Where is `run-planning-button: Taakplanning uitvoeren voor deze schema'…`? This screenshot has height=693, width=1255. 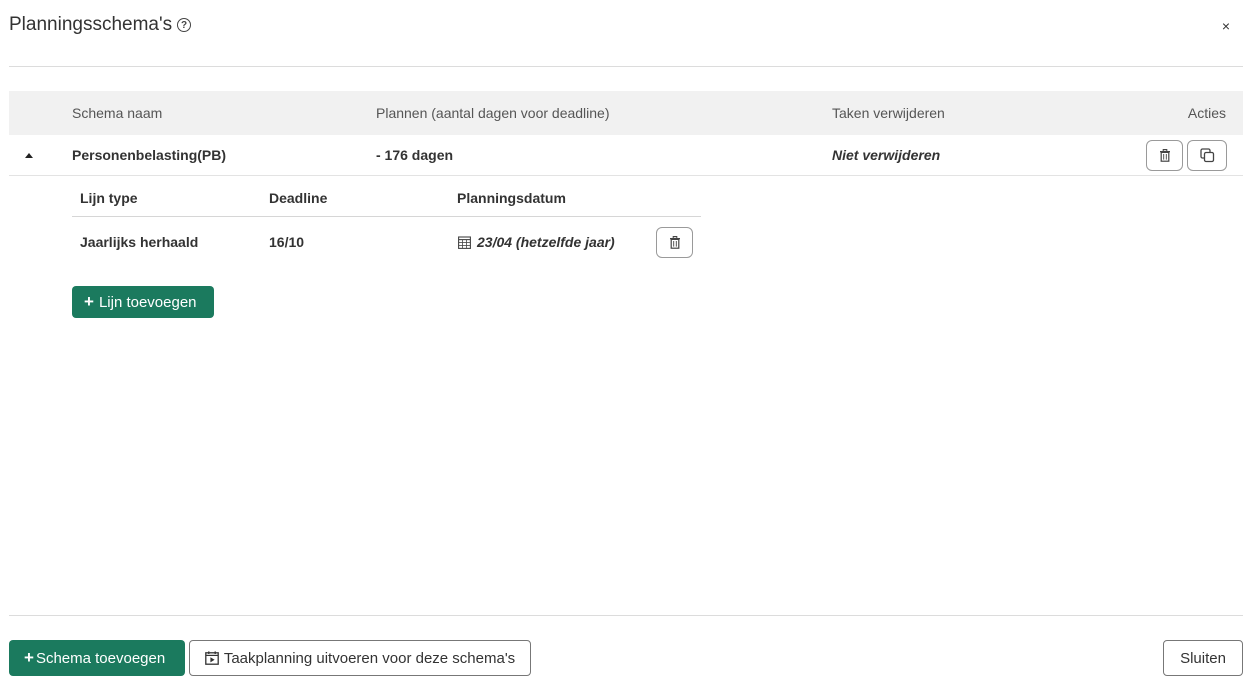
run-planning-button: Taakplanning uitvoeren voor deze schema'… is located at coordinates (360, 658).